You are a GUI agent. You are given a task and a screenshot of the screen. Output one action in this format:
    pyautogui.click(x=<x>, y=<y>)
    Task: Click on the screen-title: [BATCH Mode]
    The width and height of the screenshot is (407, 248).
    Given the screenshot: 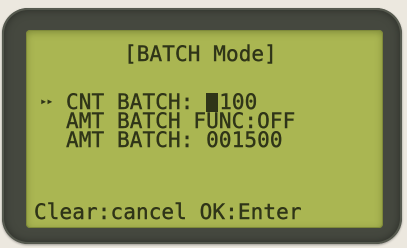 What is the action you would take?
    pyautogui.click(x=200, y=54)
    